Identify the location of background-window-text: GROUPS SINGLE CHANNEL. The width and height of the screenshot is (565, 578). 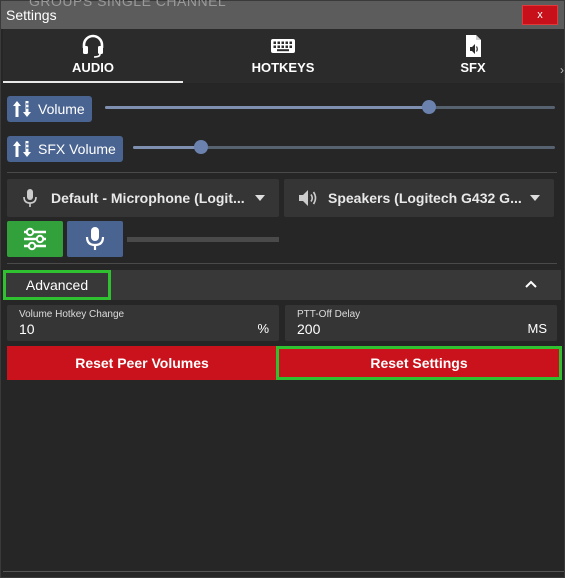
(128, 4).